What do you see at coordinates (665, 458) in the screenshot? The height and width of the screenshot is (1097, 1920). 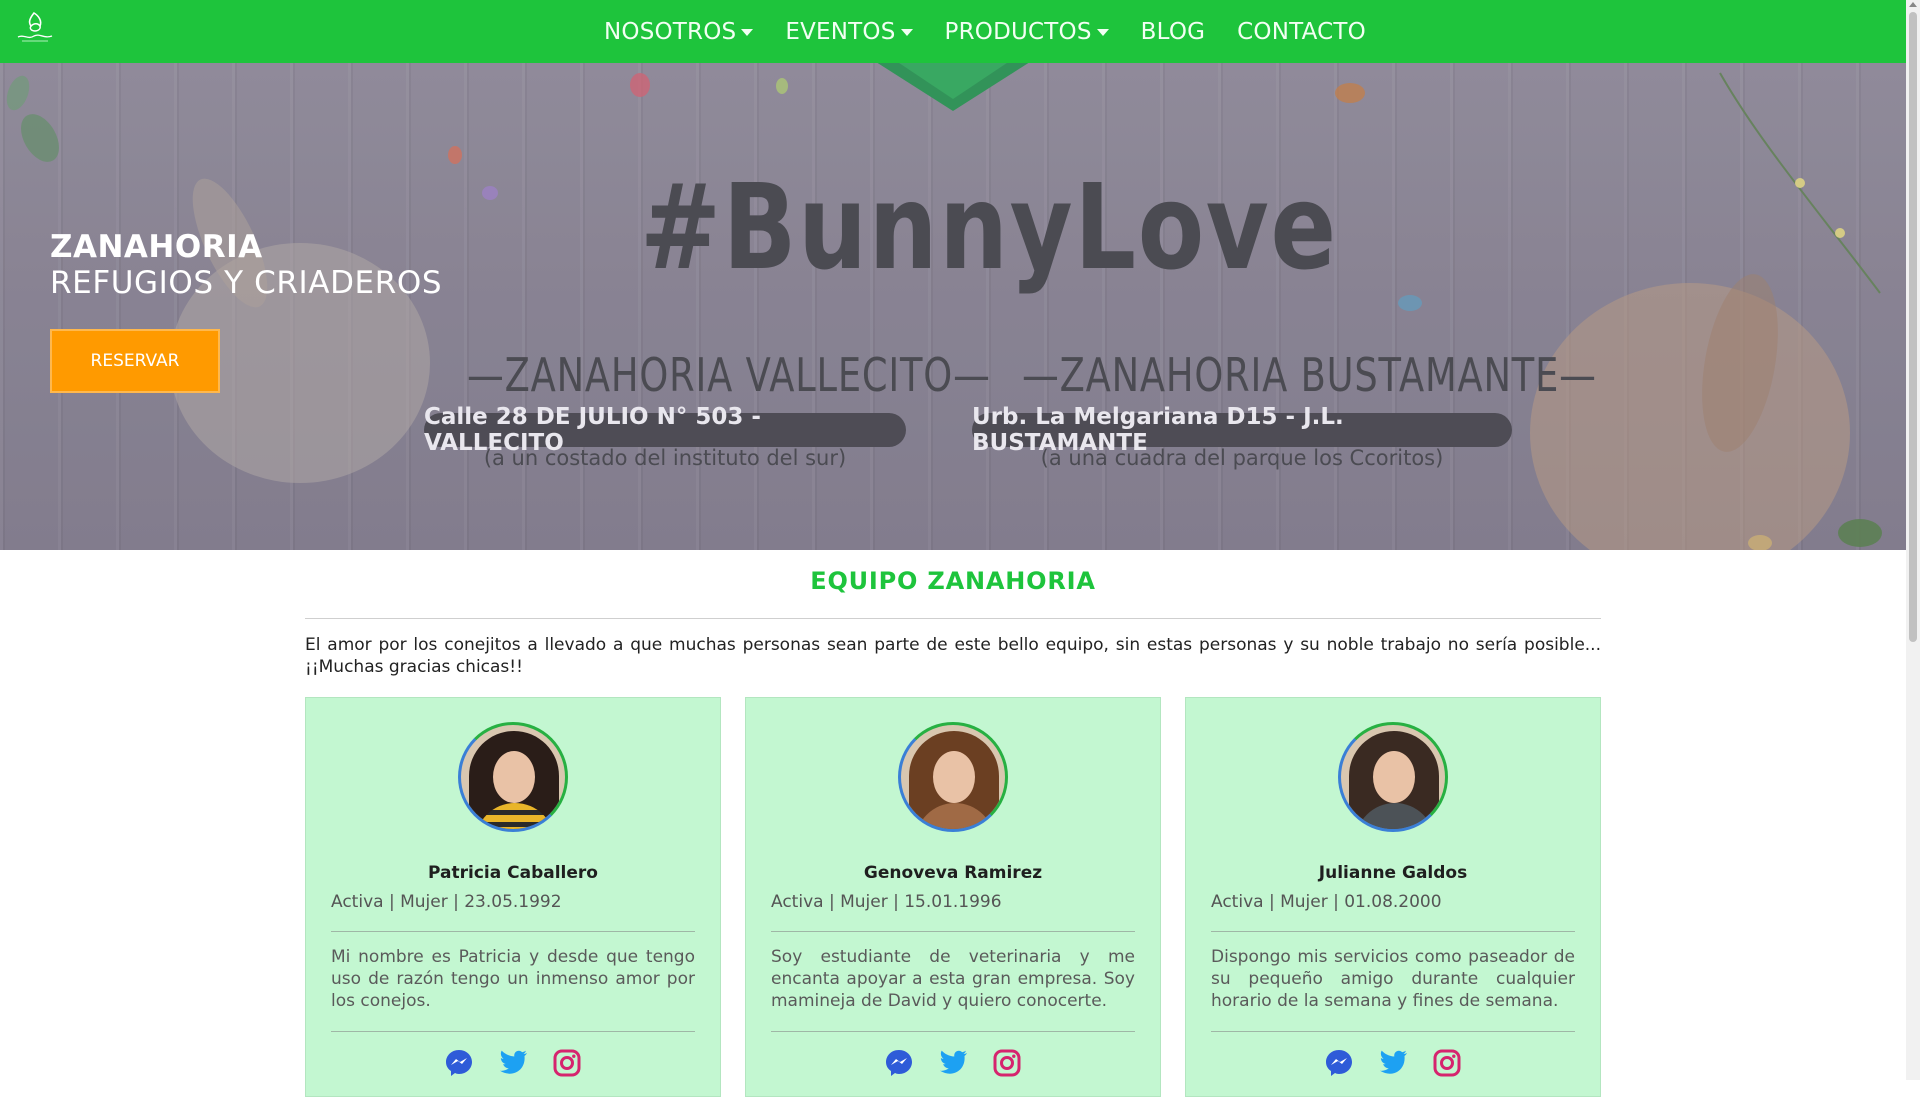 I see `branch-vallecito-note: (a un costado del instituto del sur)` at bounding box center [665, 458].